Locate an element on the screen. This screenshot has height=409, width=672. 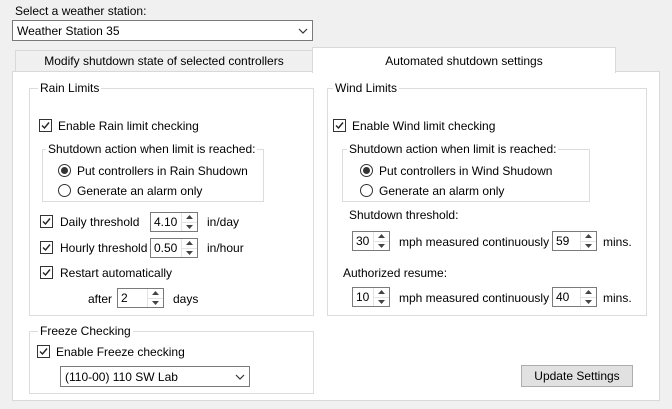
wind-enable-label: Enable Wind limit checking is located at coordinates (423, 126).